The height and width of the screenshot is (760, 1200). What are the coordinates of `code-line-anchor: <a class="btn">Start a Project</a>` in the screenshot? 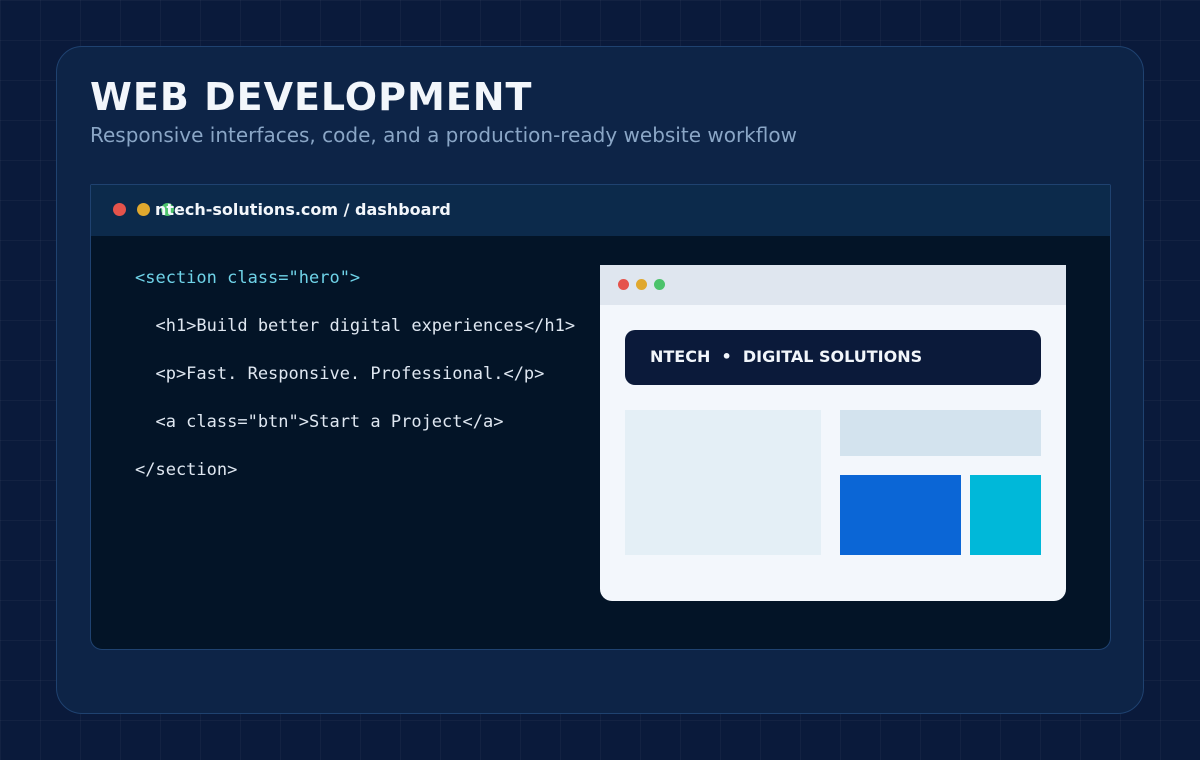 It's located at (319, 422).